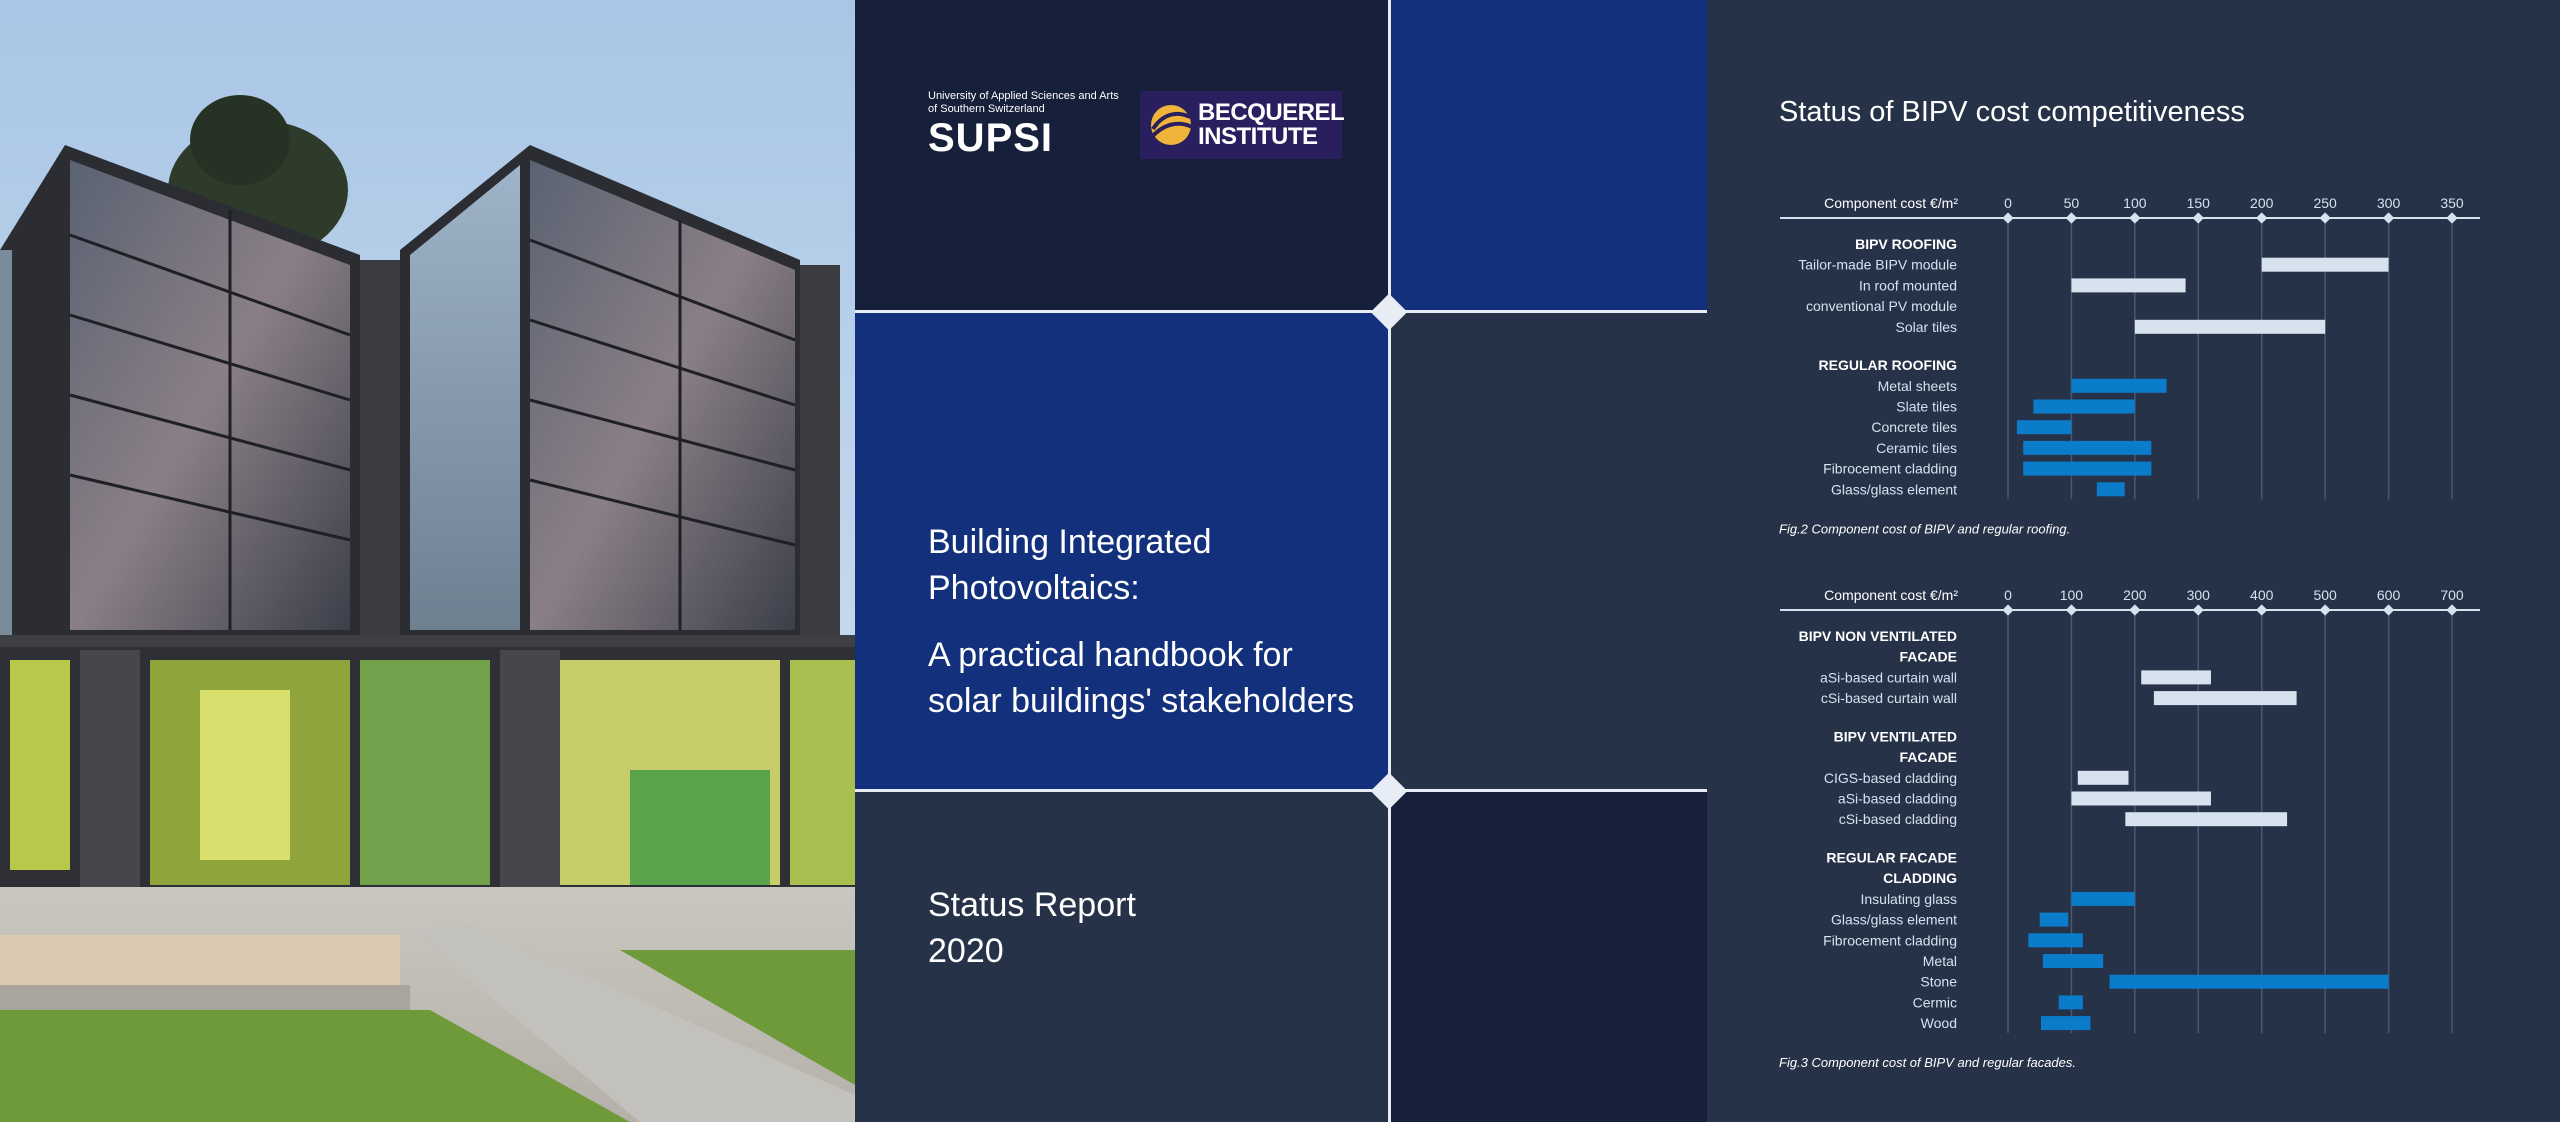 Image resolution: width=2560 pixels, height=1122 pixels. I want to click on category-label: Stone, so click(1938, 982).